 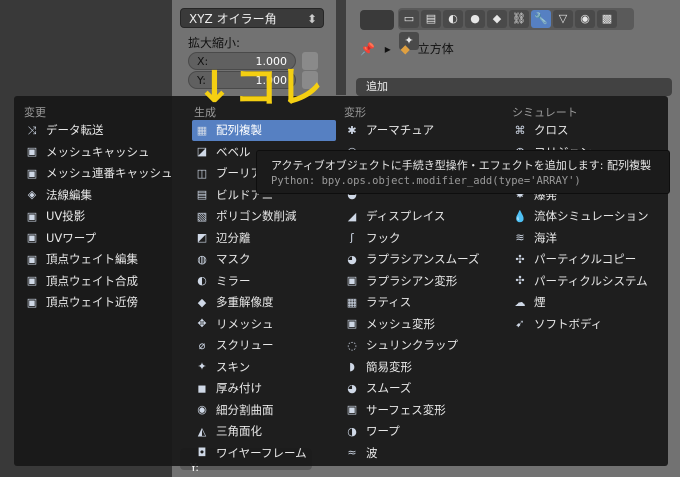 I want to click on chevron-right-icon: ▸, so click(x=387, y=49).